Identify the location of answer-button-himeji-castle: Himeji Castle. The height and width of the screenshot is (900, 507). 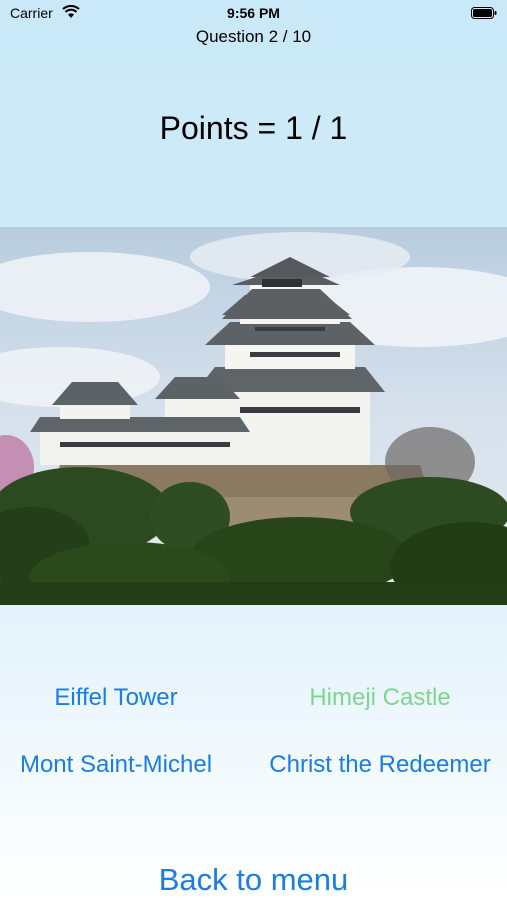
(380, 698).